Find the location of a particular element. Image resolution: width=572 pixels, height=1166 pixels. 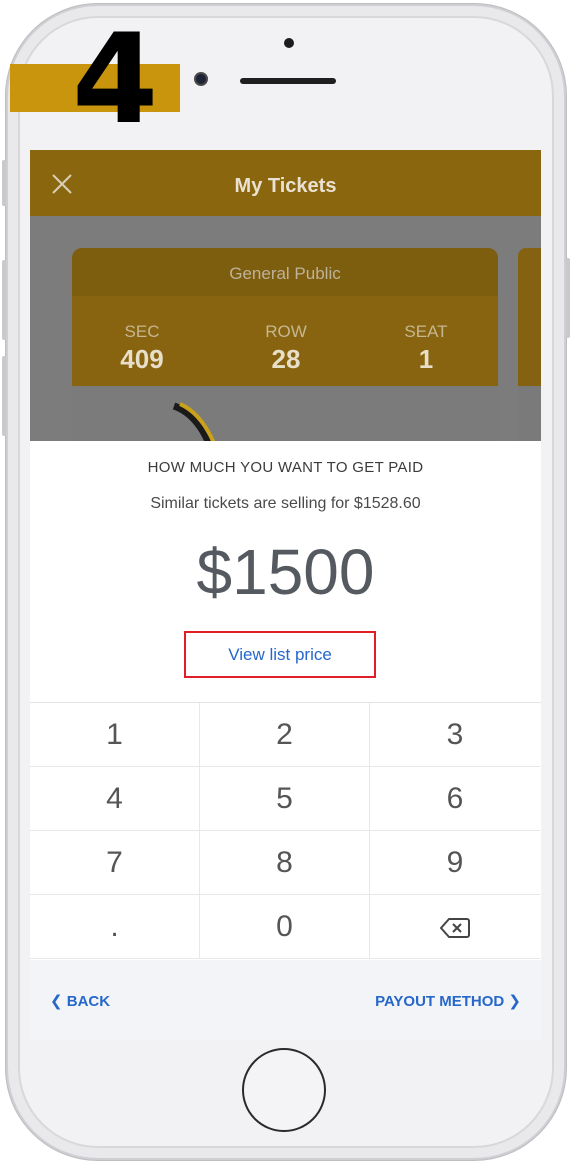

key-2: 2 is located at coordinates (285, 735).